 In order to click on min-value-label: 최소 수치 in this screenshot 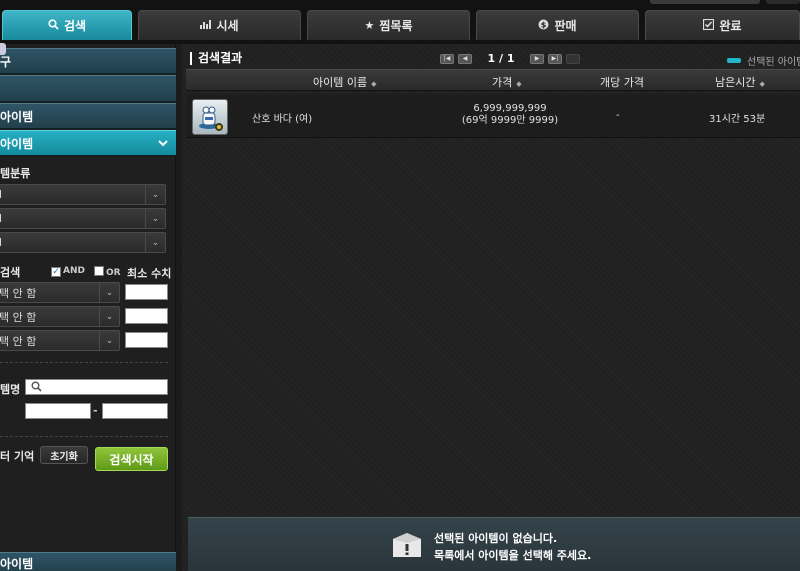, I will do `click(149, 273)`.